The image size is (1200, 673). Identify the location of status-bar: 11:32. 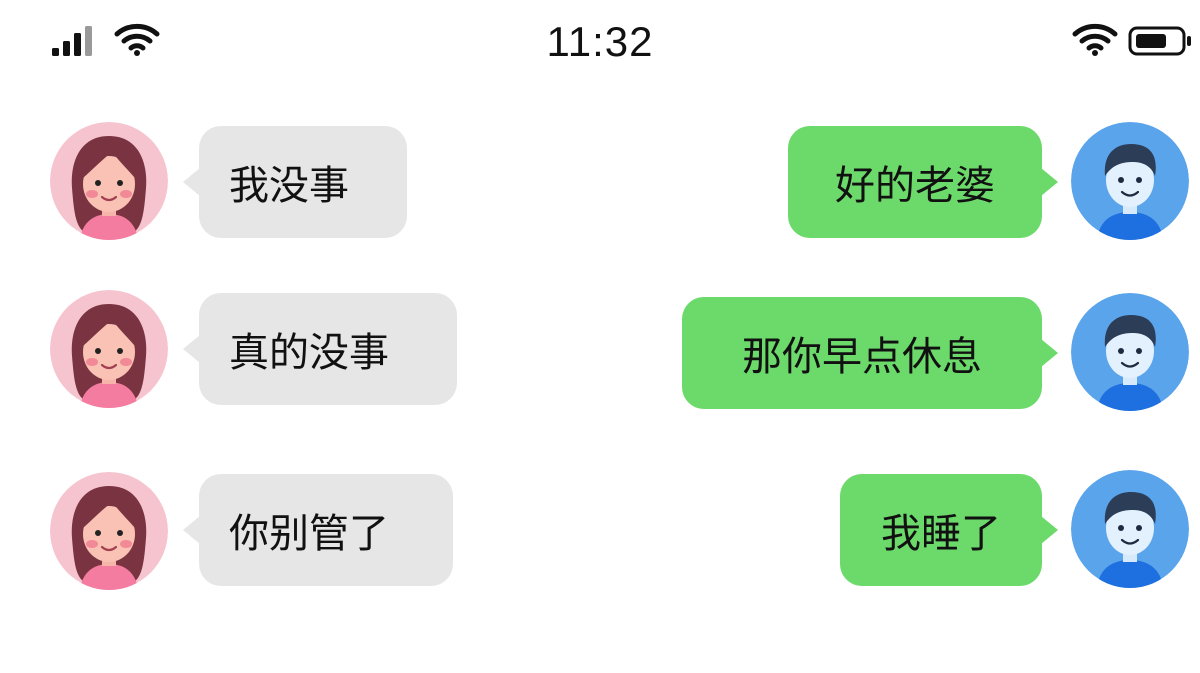
(600, 45).